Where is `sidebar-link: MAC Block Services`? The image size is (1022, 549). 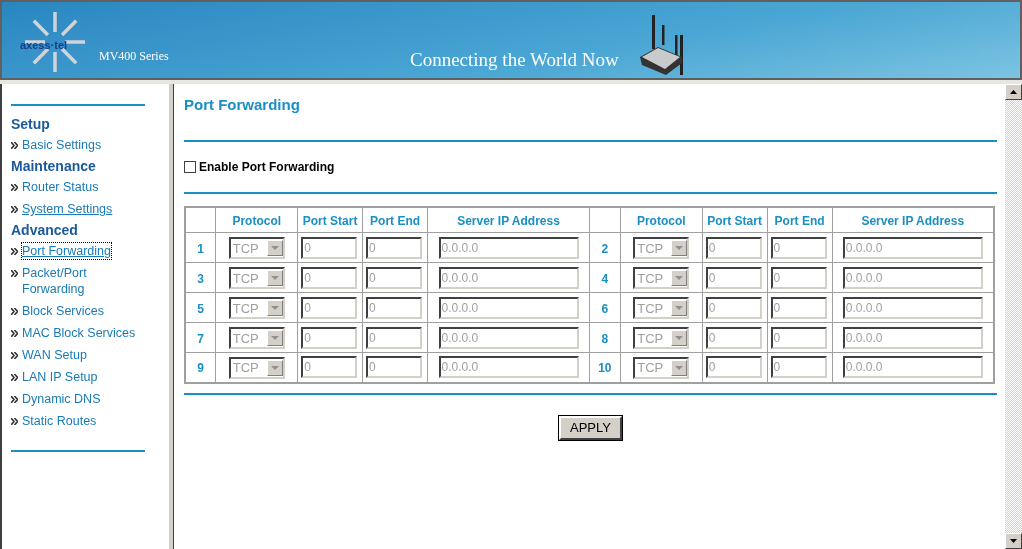 sidebar-link: MAC Block Services is located at coordinates (79, 333).